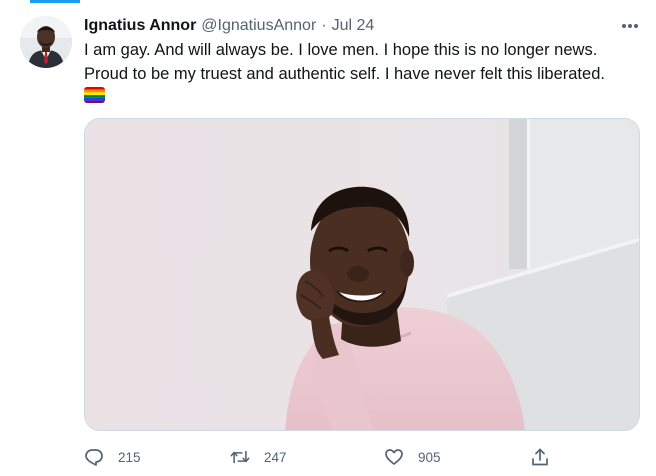  Describe the element at coordinates (129, 457) in the screenshot. I see `reply-count: 215` at that location.